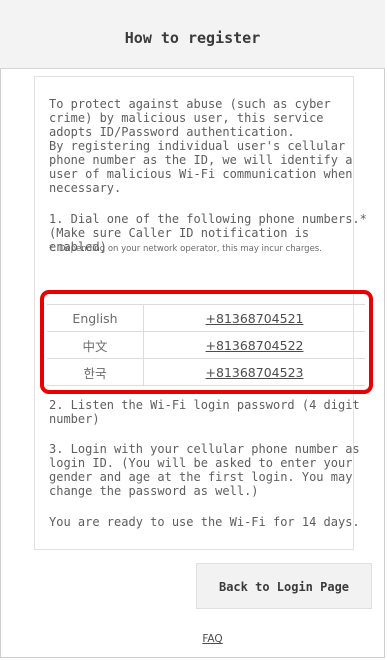 The height and width of the screenshot is (660, 387). I want to click on back-to-login-button: Back to Login Page, so click(284, 586).